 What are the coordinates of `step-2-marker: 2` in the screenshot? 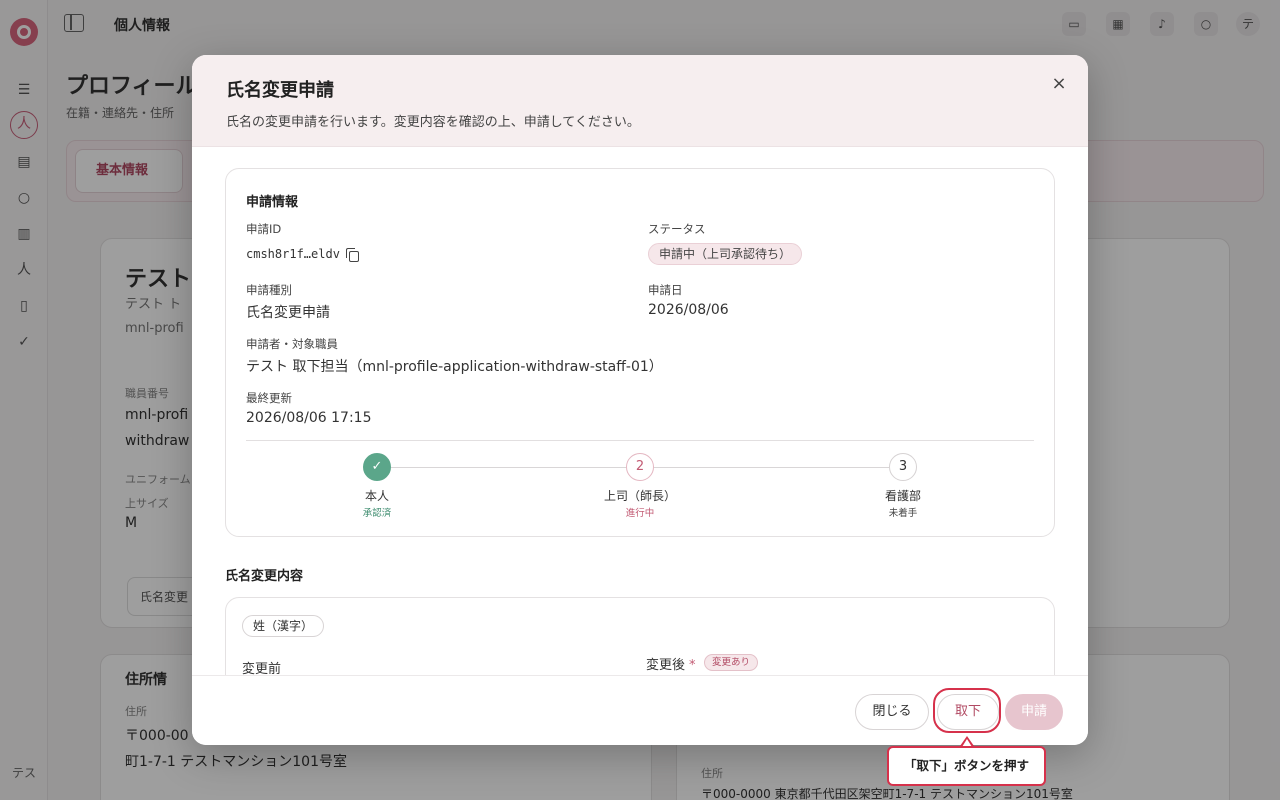 It's located at (640, 467).